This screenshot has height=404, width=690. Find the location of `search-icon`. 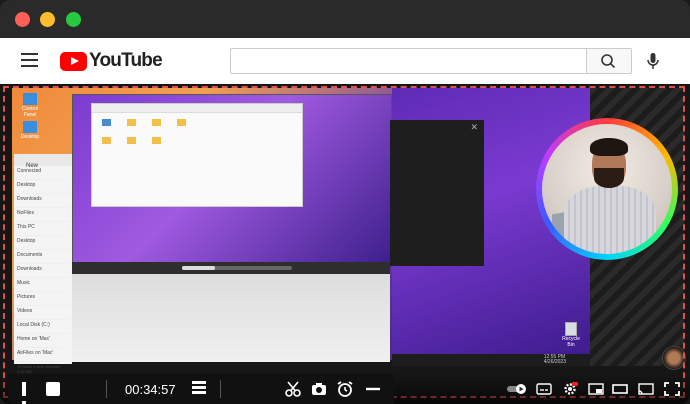

search-icon is located at coordinates (608, 61).